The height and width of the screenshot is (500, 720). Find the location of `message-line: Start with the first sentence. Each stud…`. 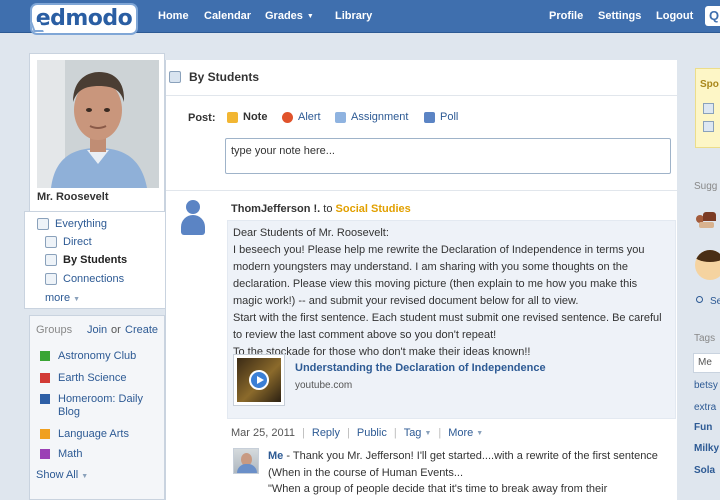

message-line: Start with the first sentence. Each stud… is located at coordinates (447, 318).